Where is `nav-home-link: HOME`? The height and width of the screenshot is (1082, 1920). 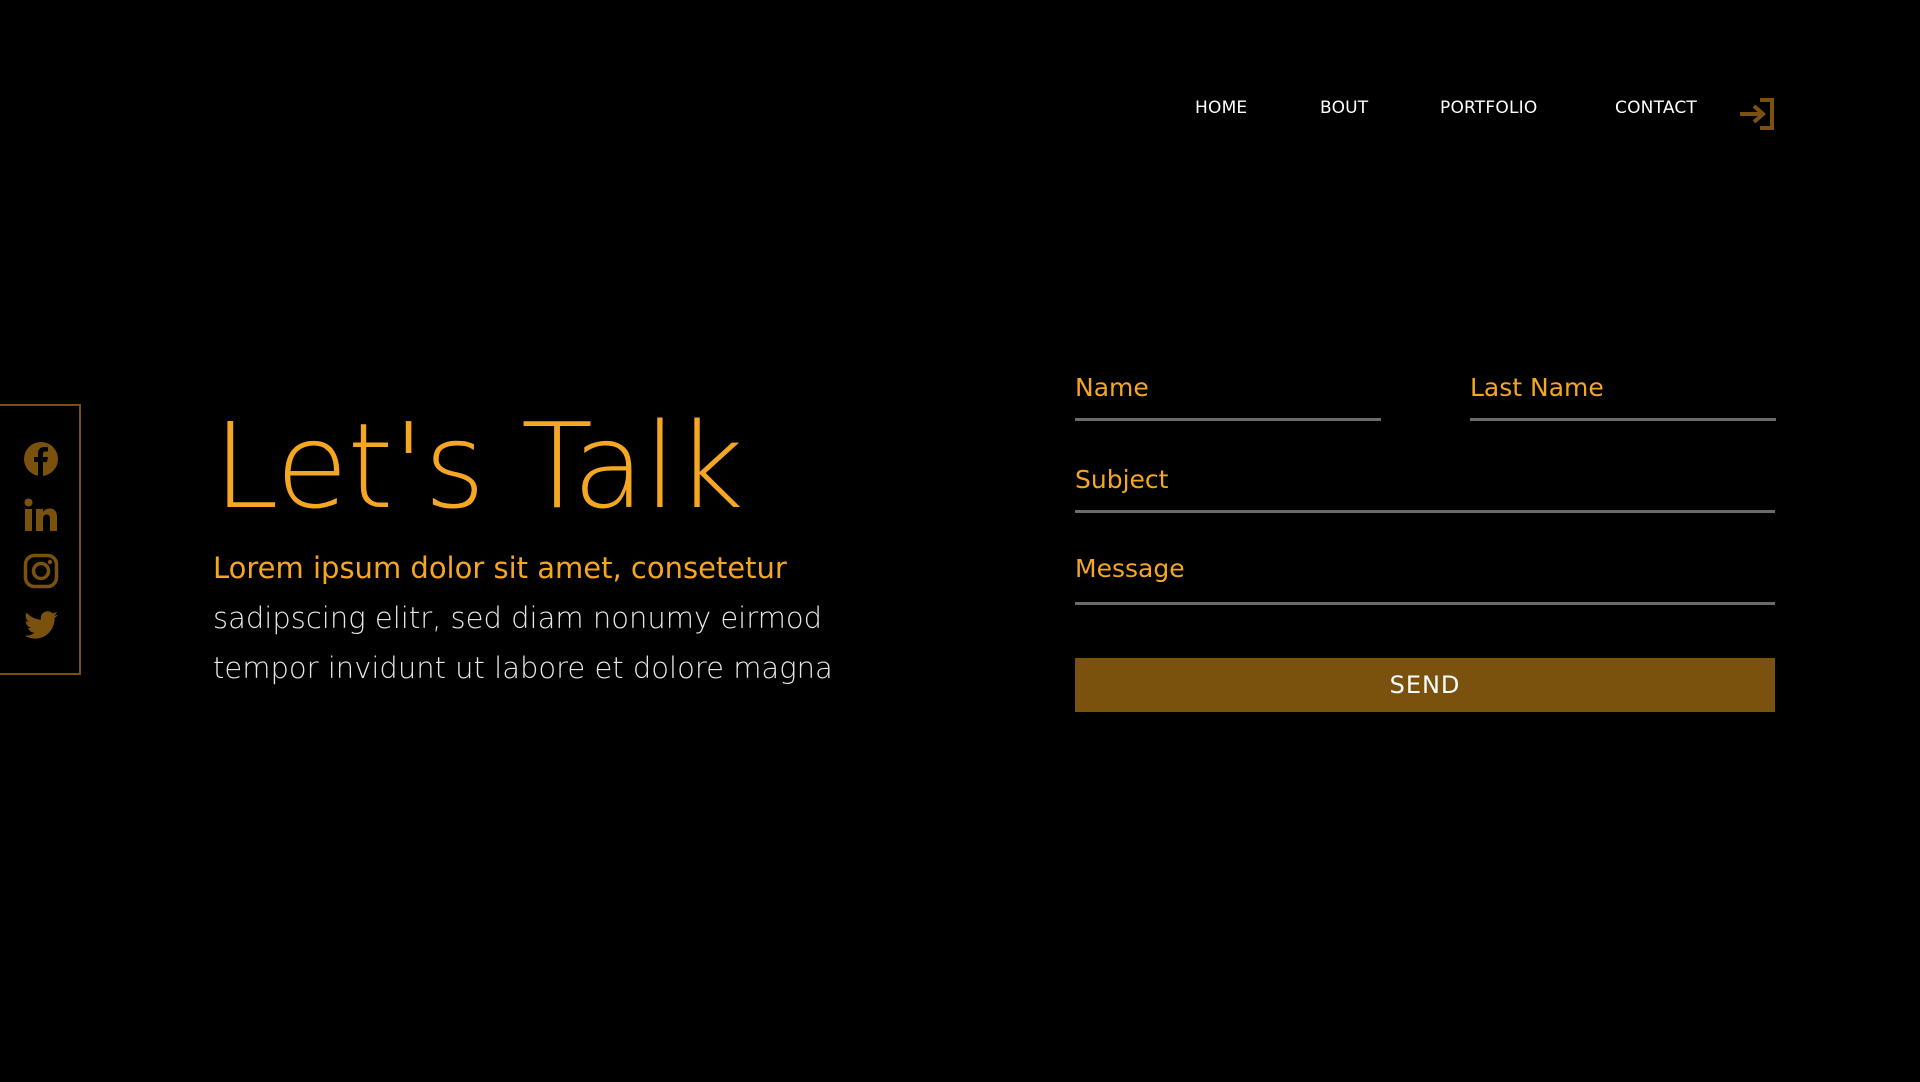 nav-home-link: HOME is located at coordinates (1221, 108).